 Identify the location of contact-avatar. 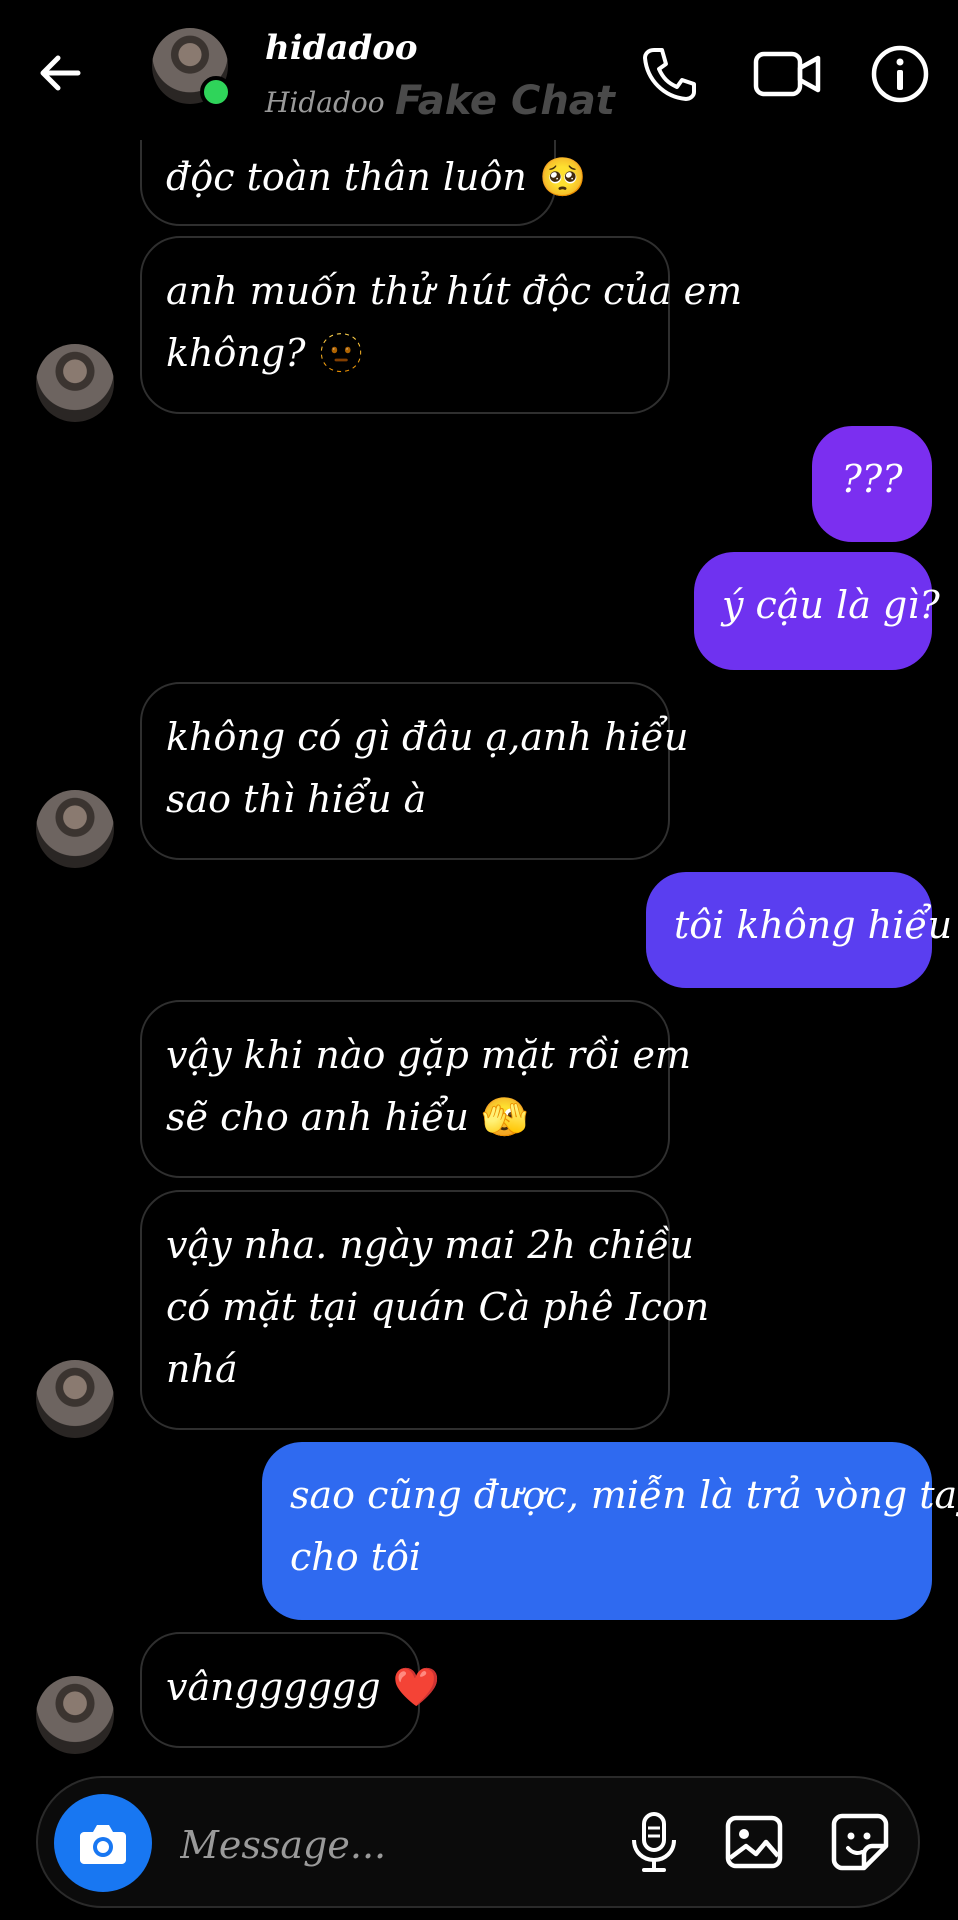
(192, 68).